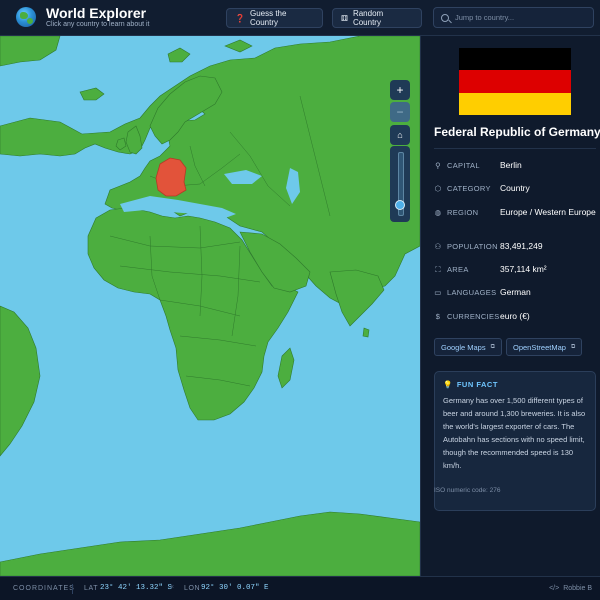 Image resolution: width=600 pixels, height=600 pixels. I want to click on guess-country-button: ❓ Guess the Country, so click(274, 18).